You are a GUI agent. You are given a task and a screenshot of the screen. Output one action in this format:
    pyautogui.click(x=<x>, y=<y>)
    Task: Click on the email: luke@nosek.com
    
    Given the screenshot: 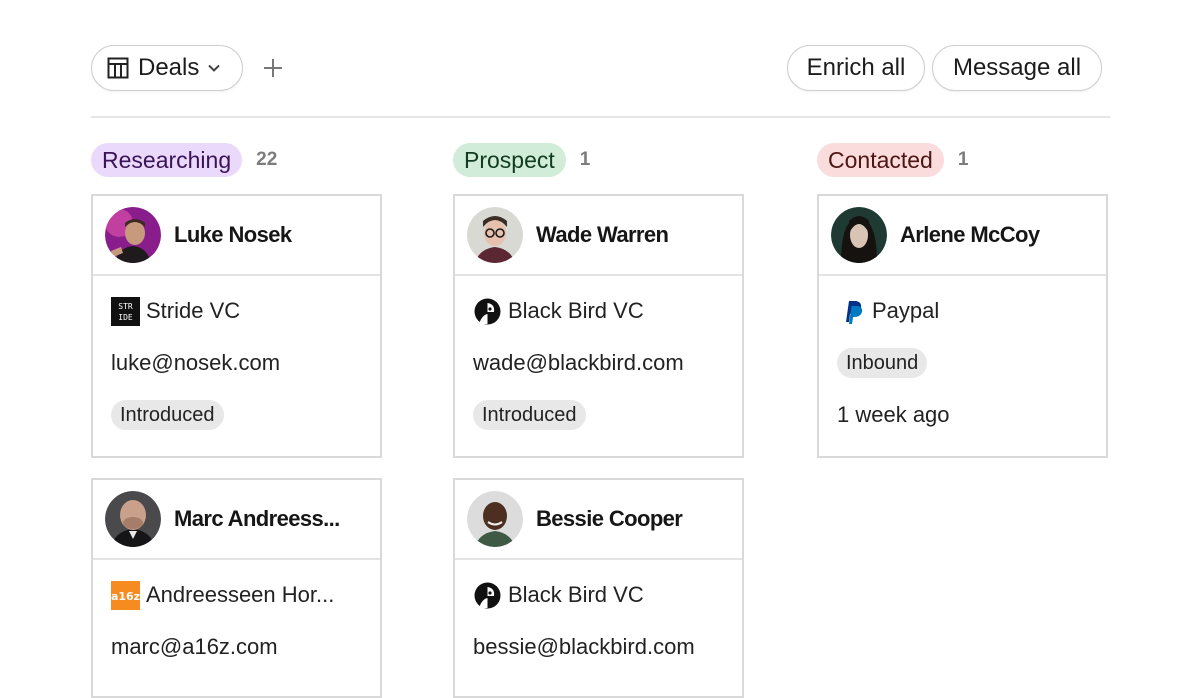 What is the action you would take?
    pyautogui.click(x=195, y=363)
    